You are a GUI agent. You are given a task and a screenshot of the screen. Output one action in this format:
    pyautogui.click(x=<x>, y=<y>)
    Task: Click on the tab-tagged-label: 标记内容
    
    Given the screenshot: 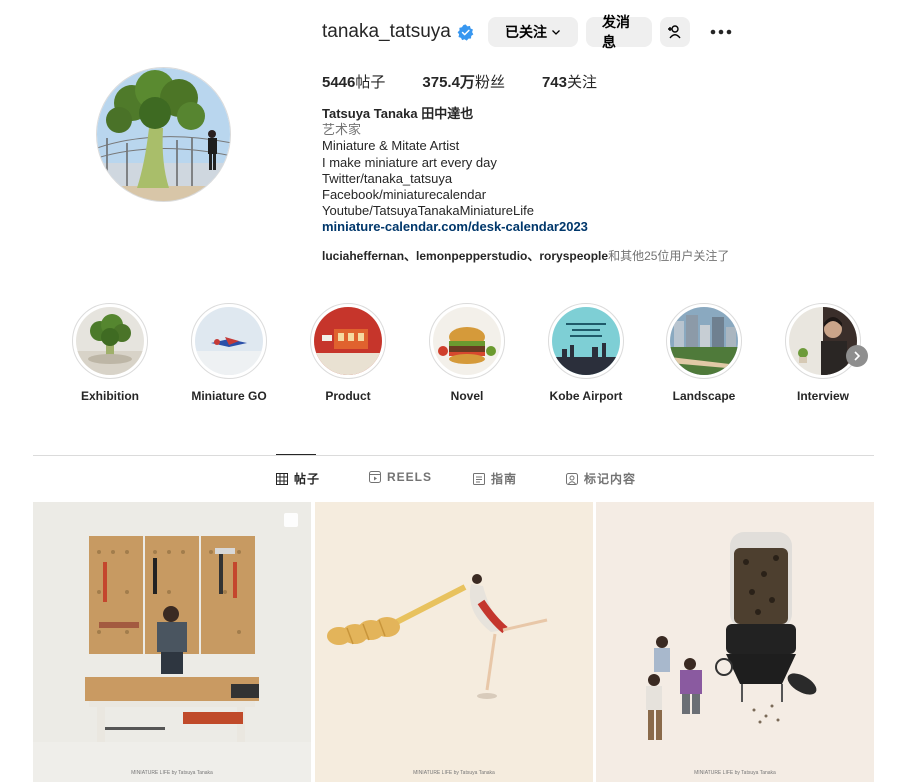 What is the action you would take?
    pyautogui.click(x=610, y=479)
    